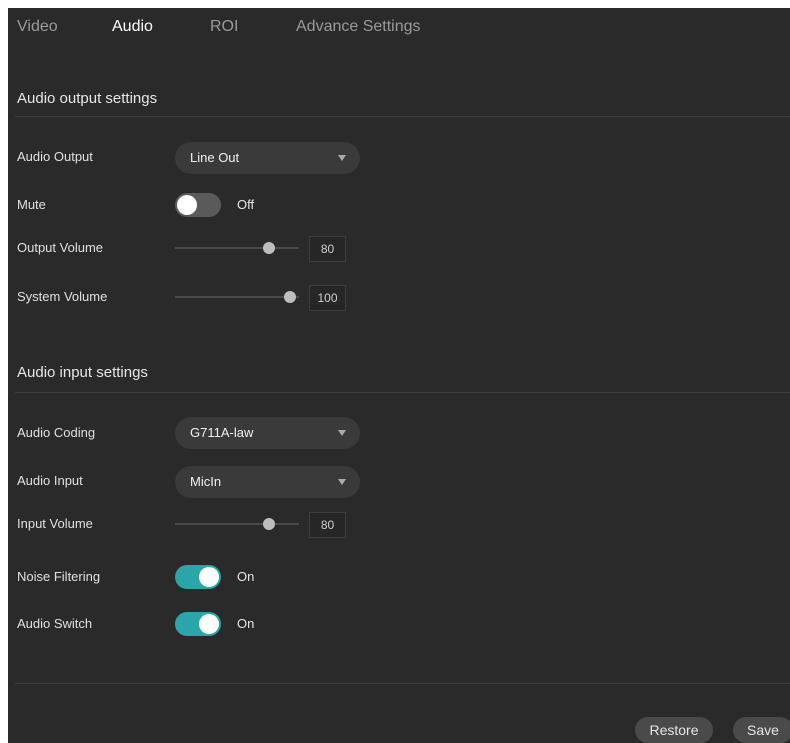 Image resolution: width=790 pixels, height=743 pixels. Describe the element at coordinates (327, 298) in the screenshot. I see `system-volume-value: 100` at that location.